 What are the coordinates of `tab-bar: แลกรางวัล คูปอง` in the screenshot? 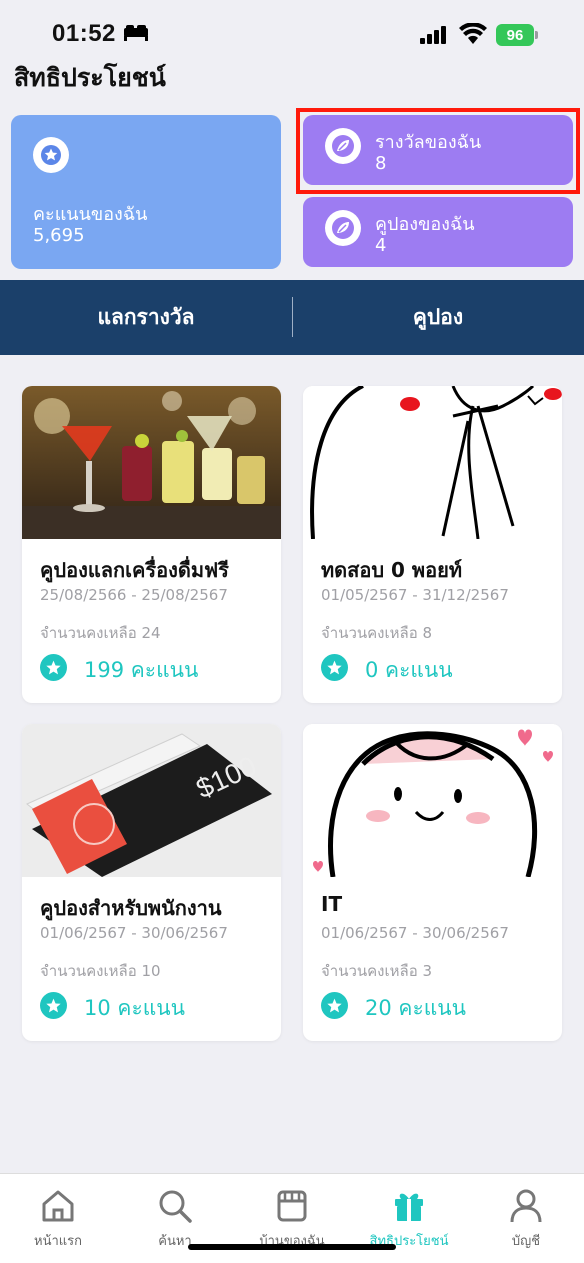 It's located at (292, 317).